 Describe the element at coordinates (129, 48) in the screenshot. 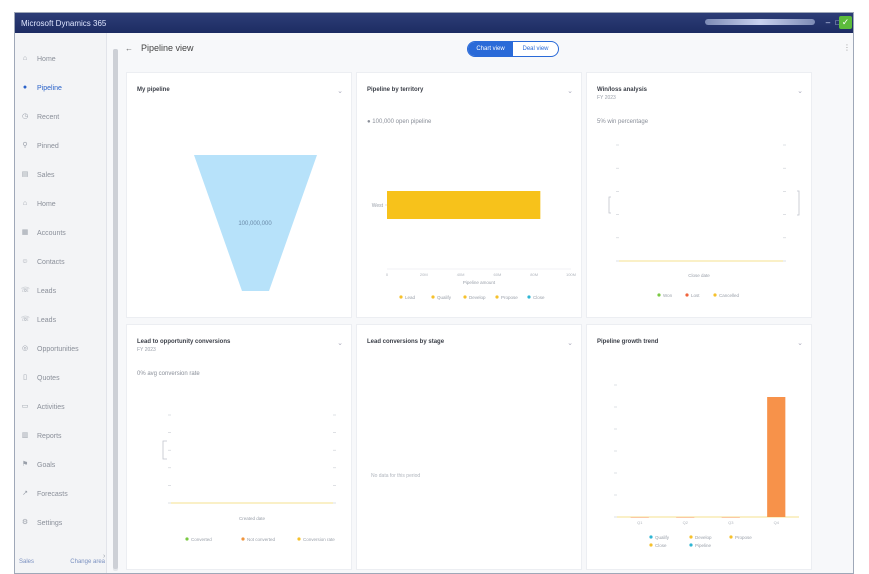

I see `back-button: ←` at that location.